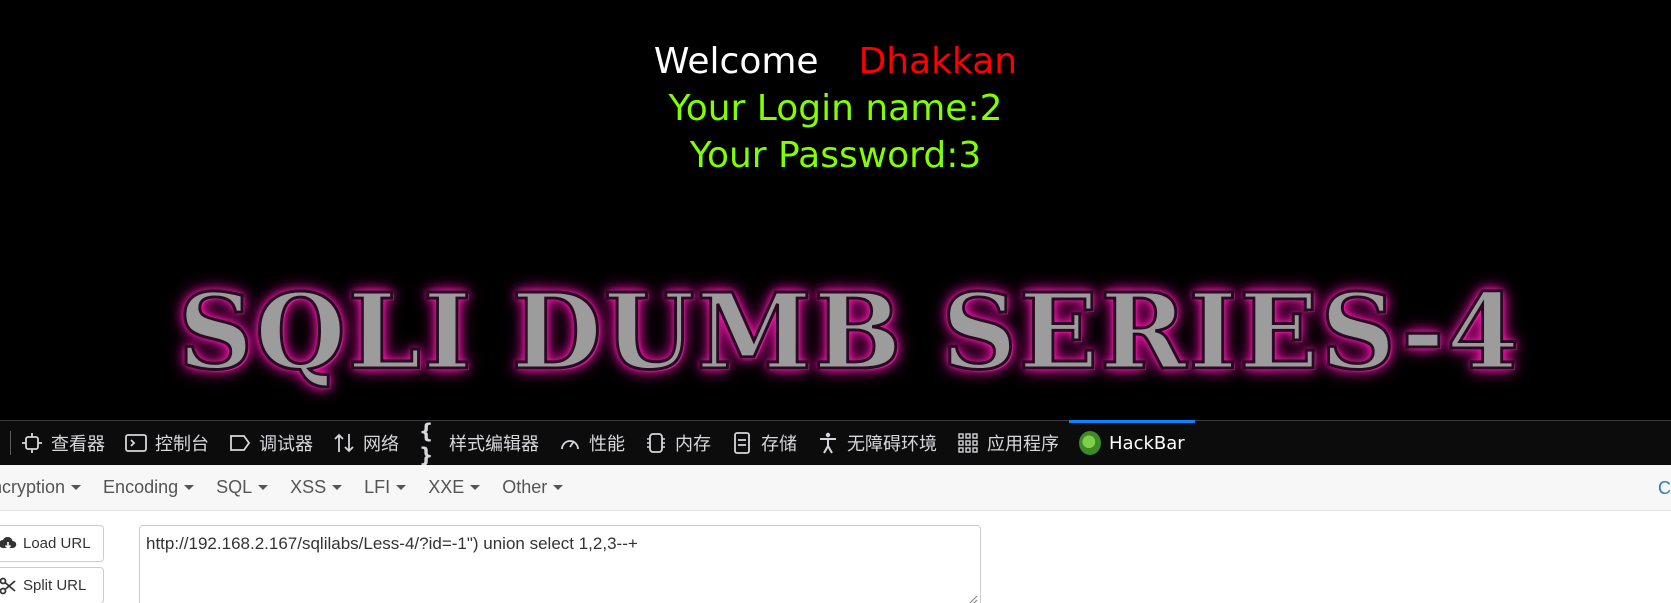  I want to click on sql-menu: SQL, so click(242, 487).